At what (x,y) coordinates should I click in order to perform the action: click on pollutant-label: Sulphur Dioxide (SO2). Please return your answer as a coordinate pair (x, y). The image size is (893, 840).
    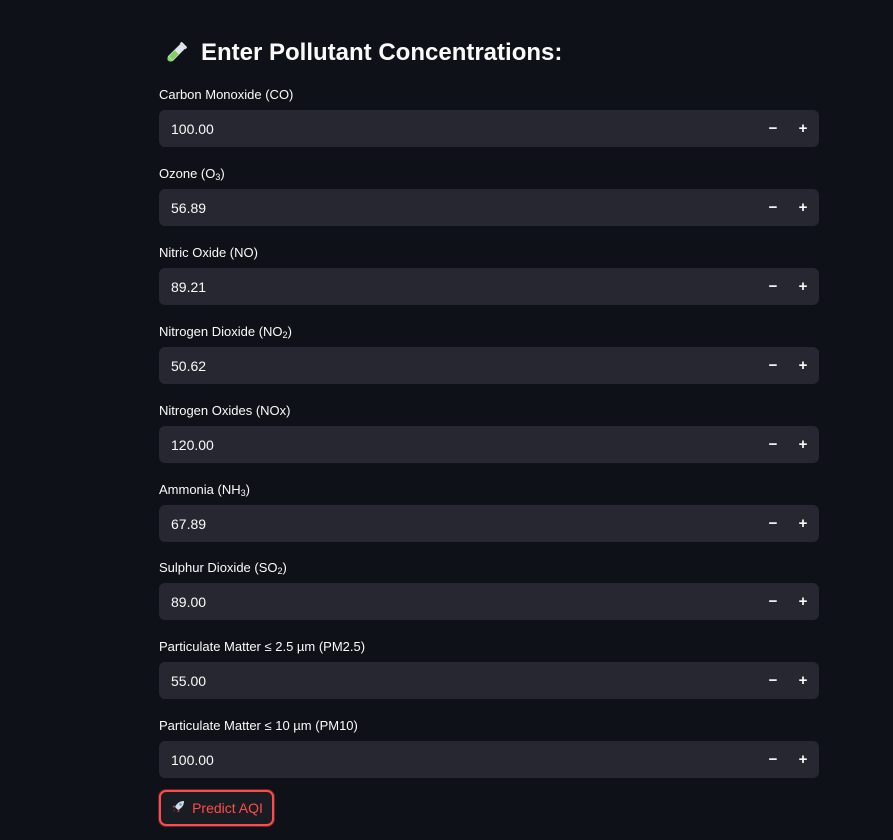
    Looking at the image, I should click on (223, 568).